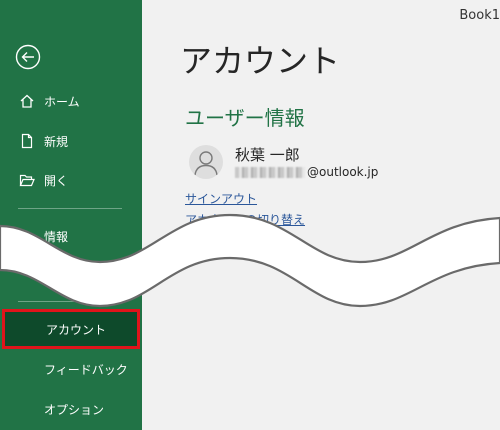 Image resolution: width=500 pixels, height=430 pixels. I want to click on user-name: 秋葉 一郎, so click(267, 155).